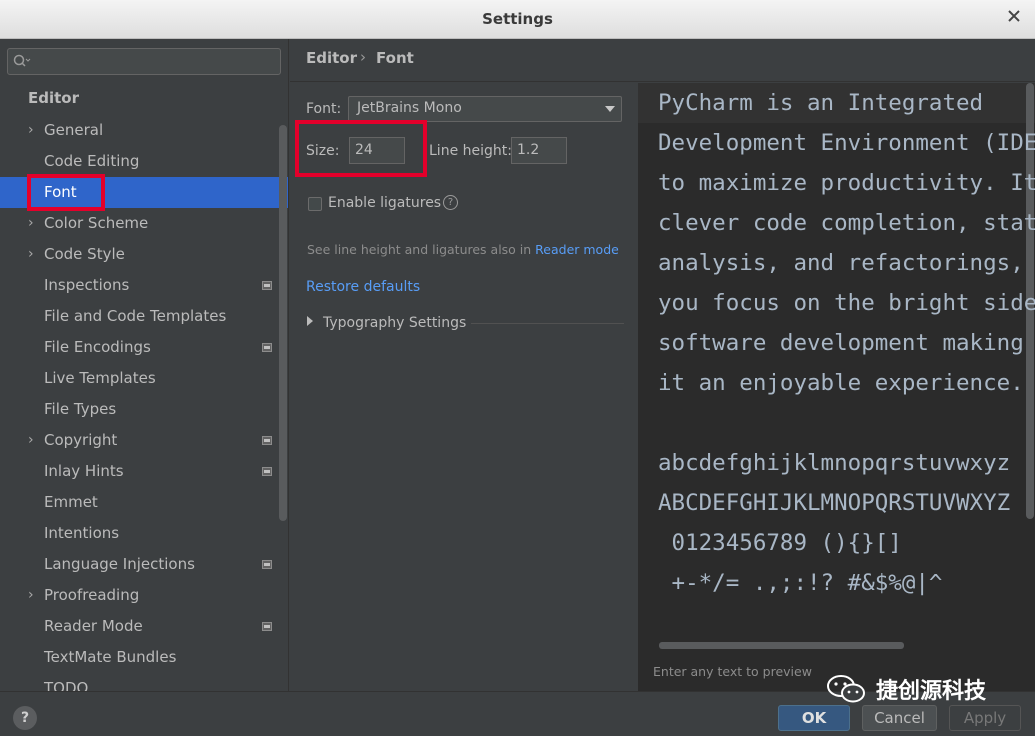  Describe the element at coordinates (781, 645) in the screenshot. I see `preview-horizontal-scrollbar` at that location.